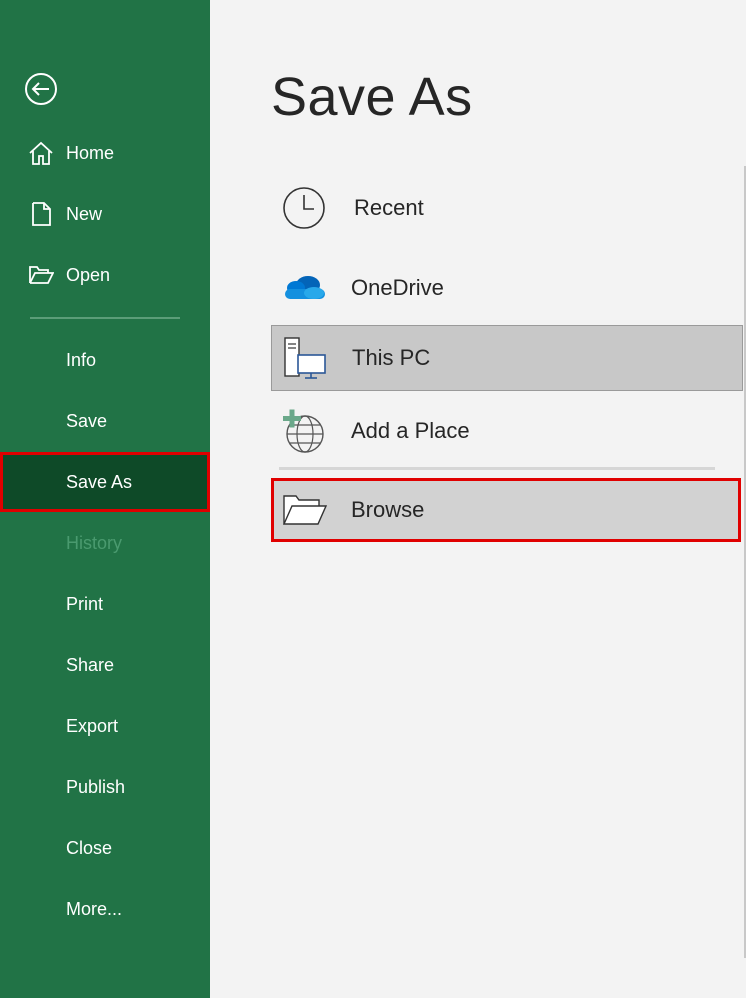 Image resolution: width=746 pixels, height=998 pixels. I want to click on location-label: Recent, so click(389, 207).